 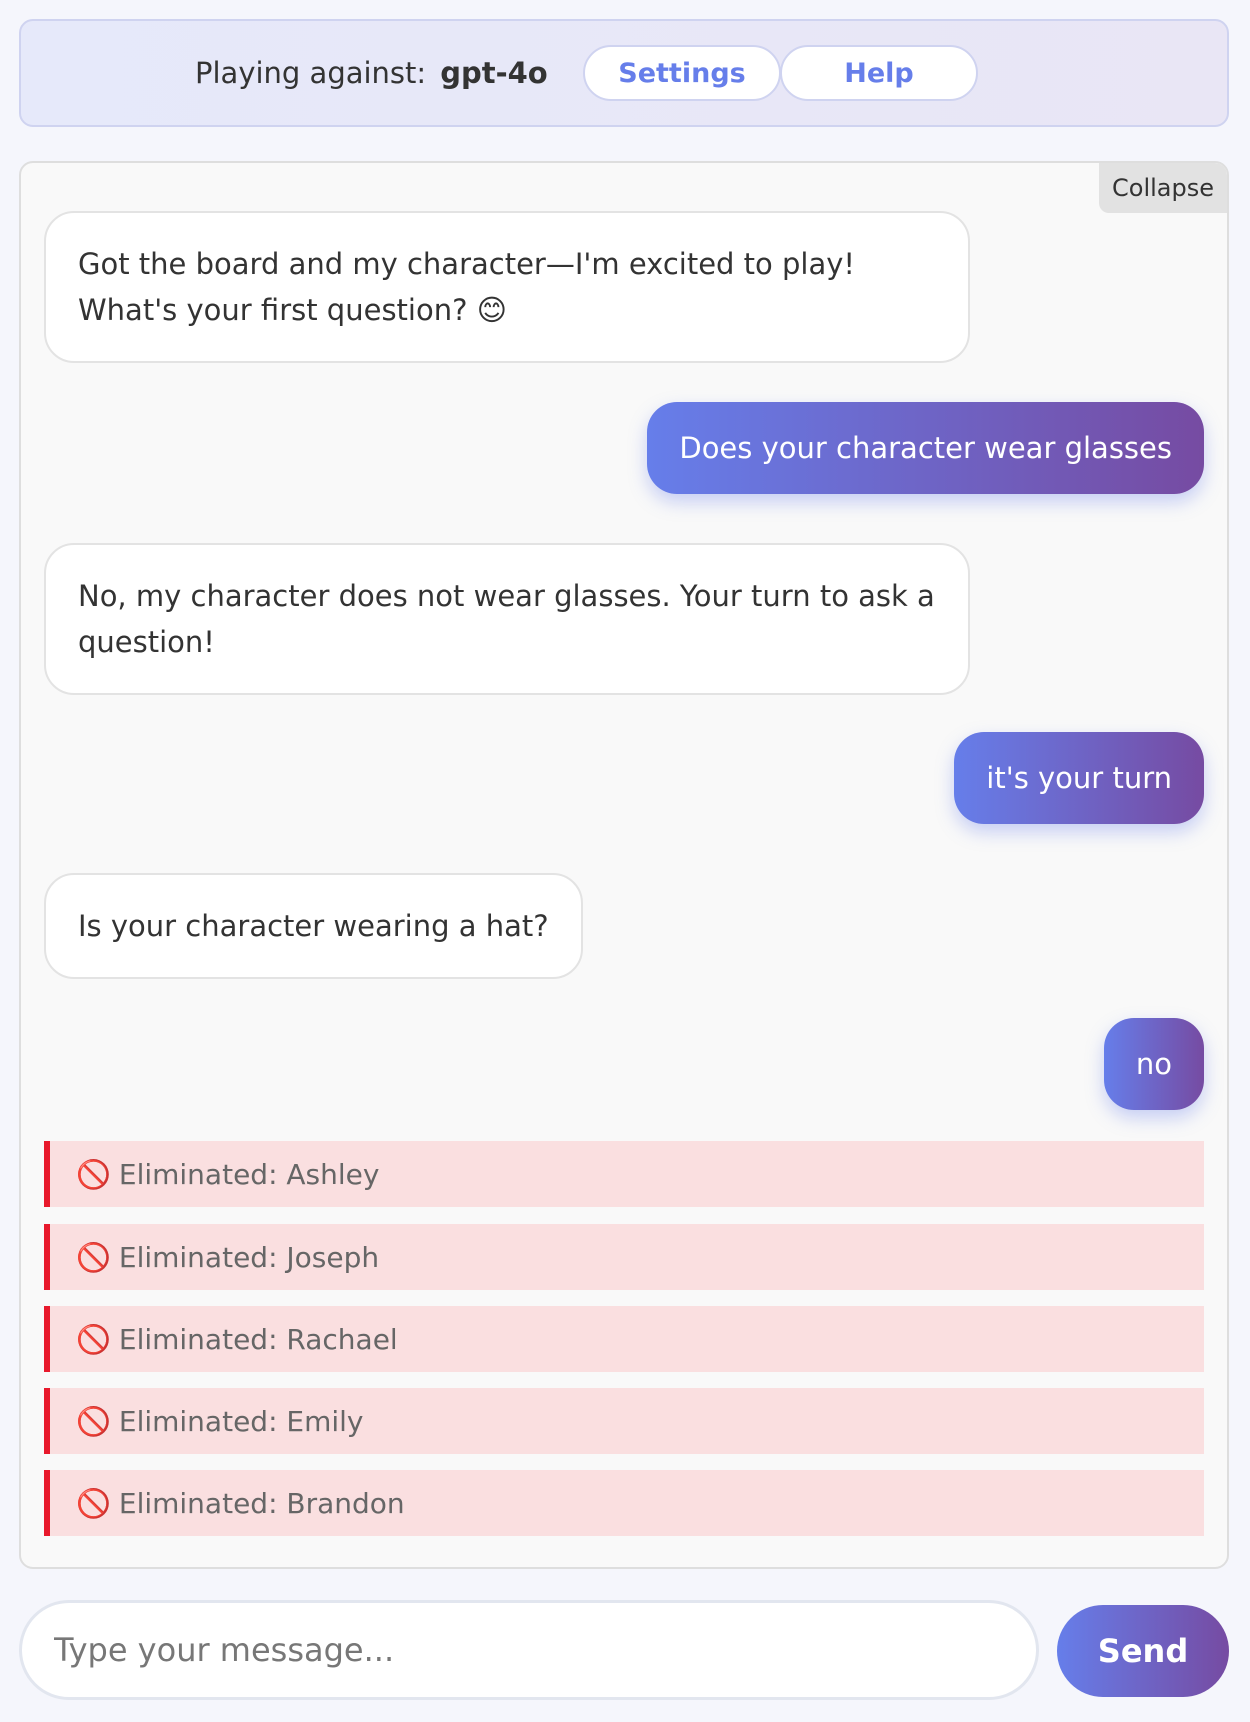 I want to click on user-message: it's your turn, so click(x=1079, y=778).